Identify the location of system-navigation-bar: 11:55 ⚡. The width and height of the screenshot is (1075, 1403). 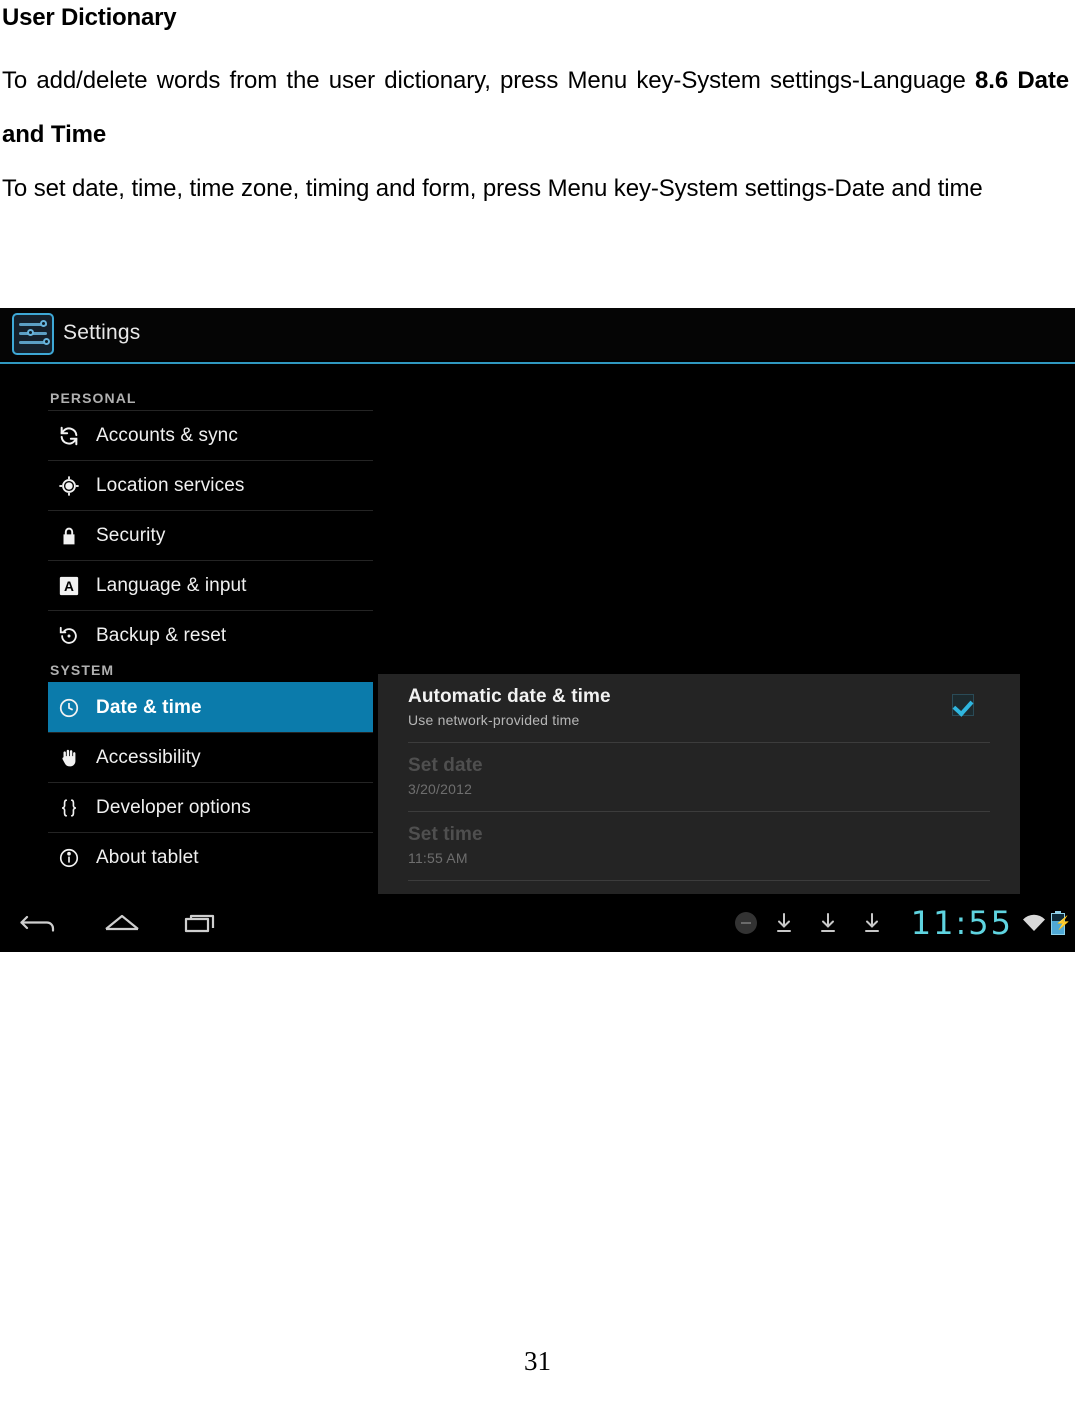
(537, 923).